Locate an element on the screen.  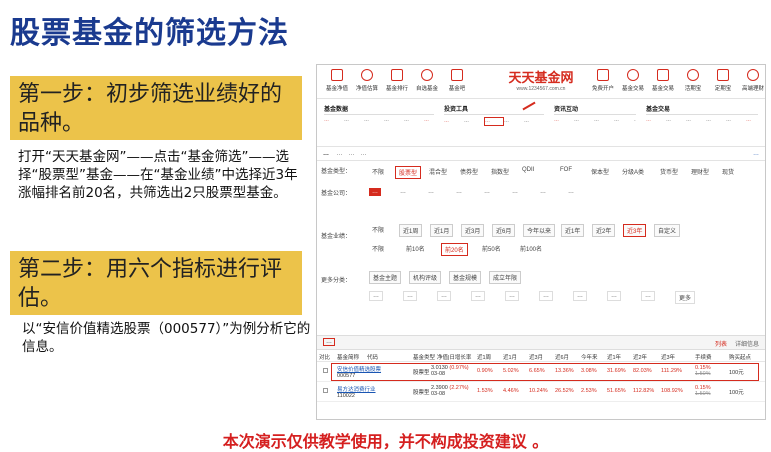
filter-option: 基金规模 is located at coordinates (465, 277).